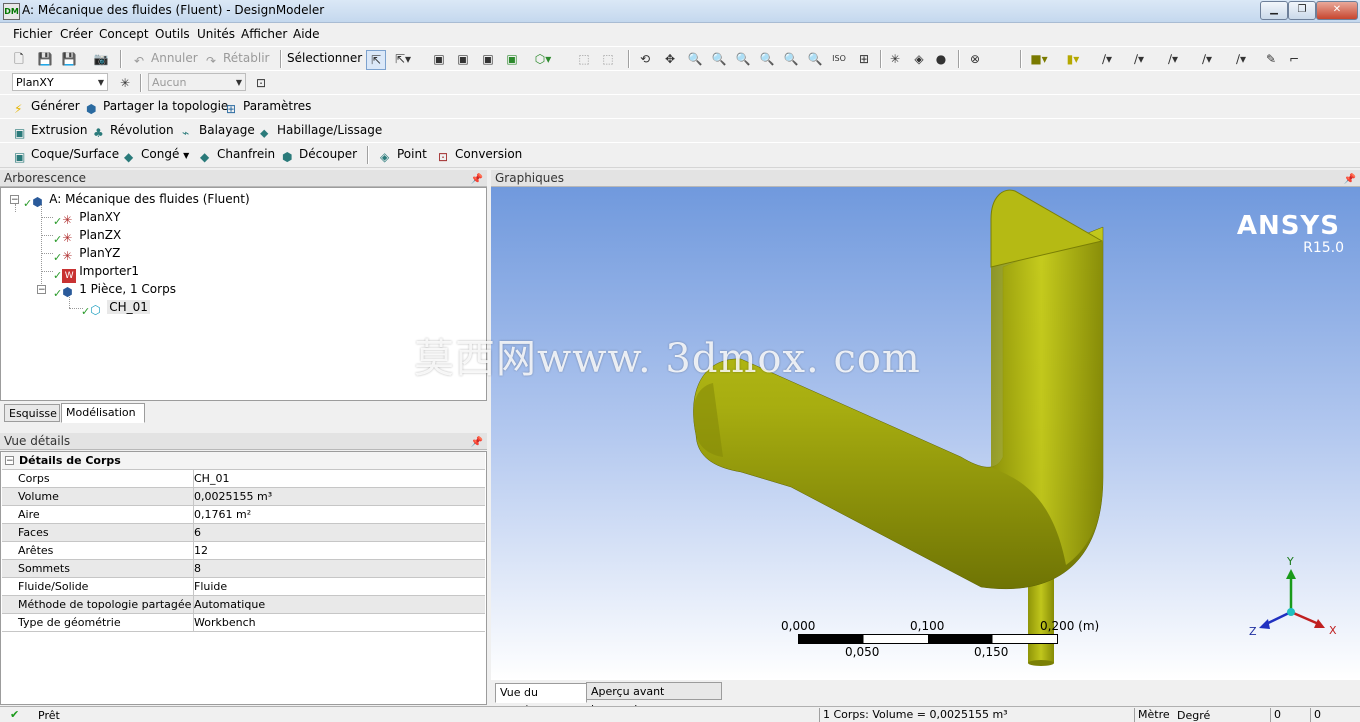  I want to click on revolve-button: ♣ Révolution, so click(133, 131).